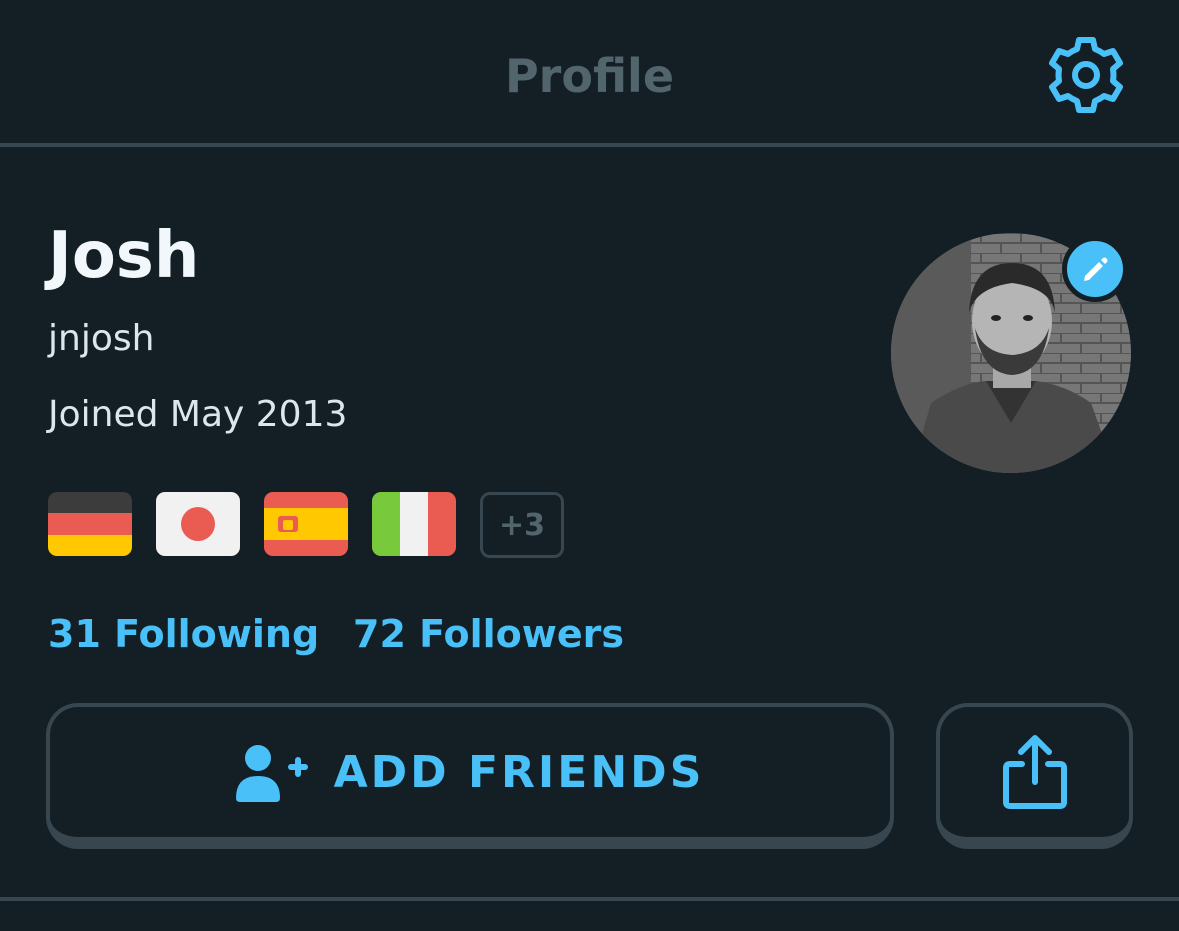  What do you see at coordinates (271, 773) in the screenshot?
I see `add-user-icon` at bounding box center [271, 773].